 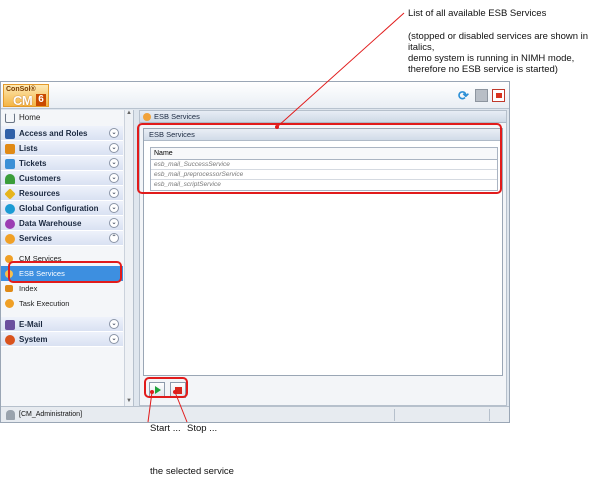 I want to click on warehouse-icon, so click(x=10, y=224).